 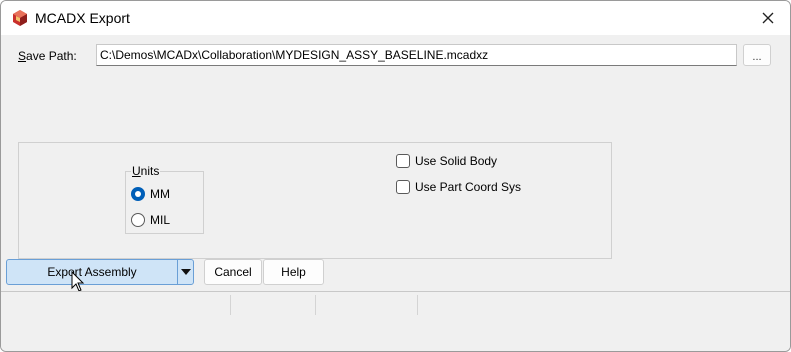 I want to click on cancel-button: Cancel, so click(x=233, y=272).